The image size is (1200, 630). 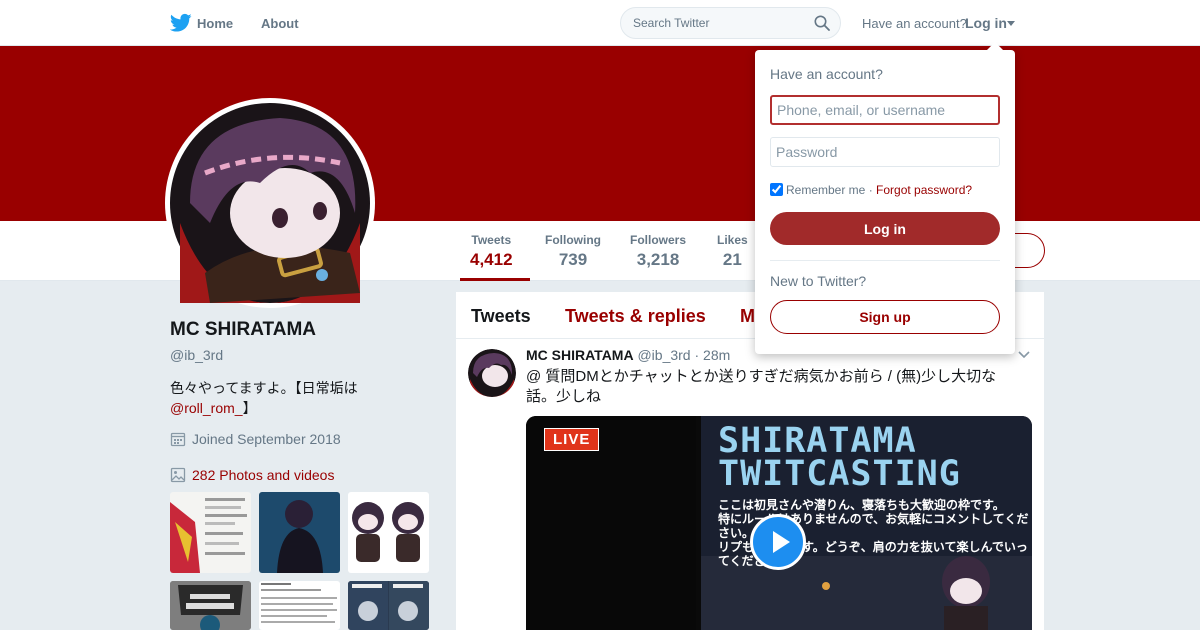 What do you see at coordinates (713, 355) in the screenshot?
I see `tweet-timestamp: · 28m` at bounding box center [713, 355].